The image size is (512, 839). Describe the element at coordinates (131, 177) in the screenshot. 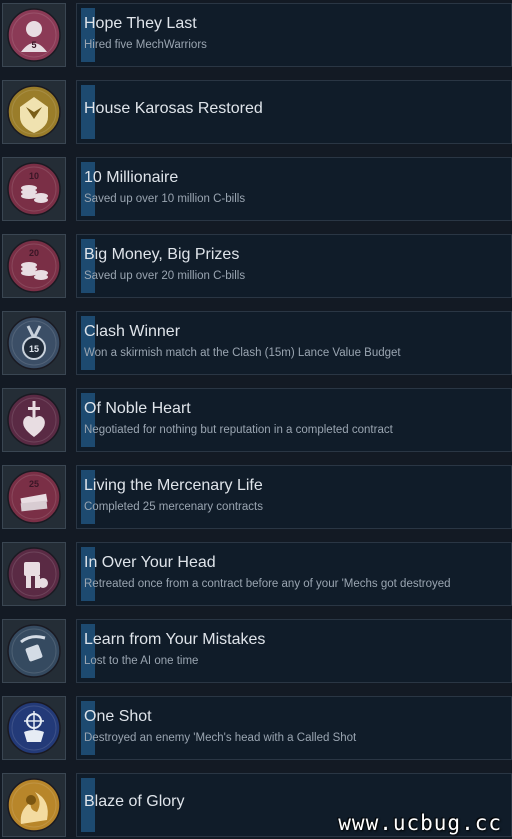

I see `achievement-title: 10 Millionaire` at that location.